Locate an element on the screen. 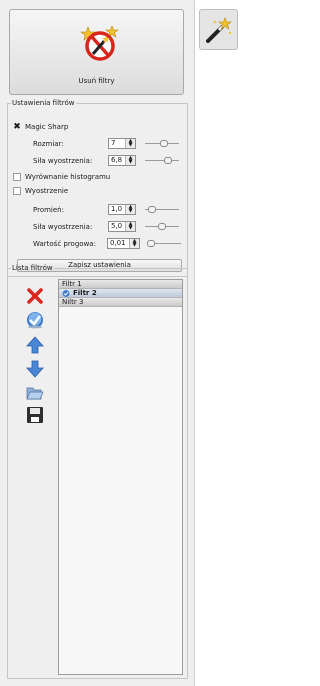 The height and width of the screenshot is (686, 320). sila-wyostrzenia-label-2: Siła wyostrzenia: is located at coordinates (63, 227).